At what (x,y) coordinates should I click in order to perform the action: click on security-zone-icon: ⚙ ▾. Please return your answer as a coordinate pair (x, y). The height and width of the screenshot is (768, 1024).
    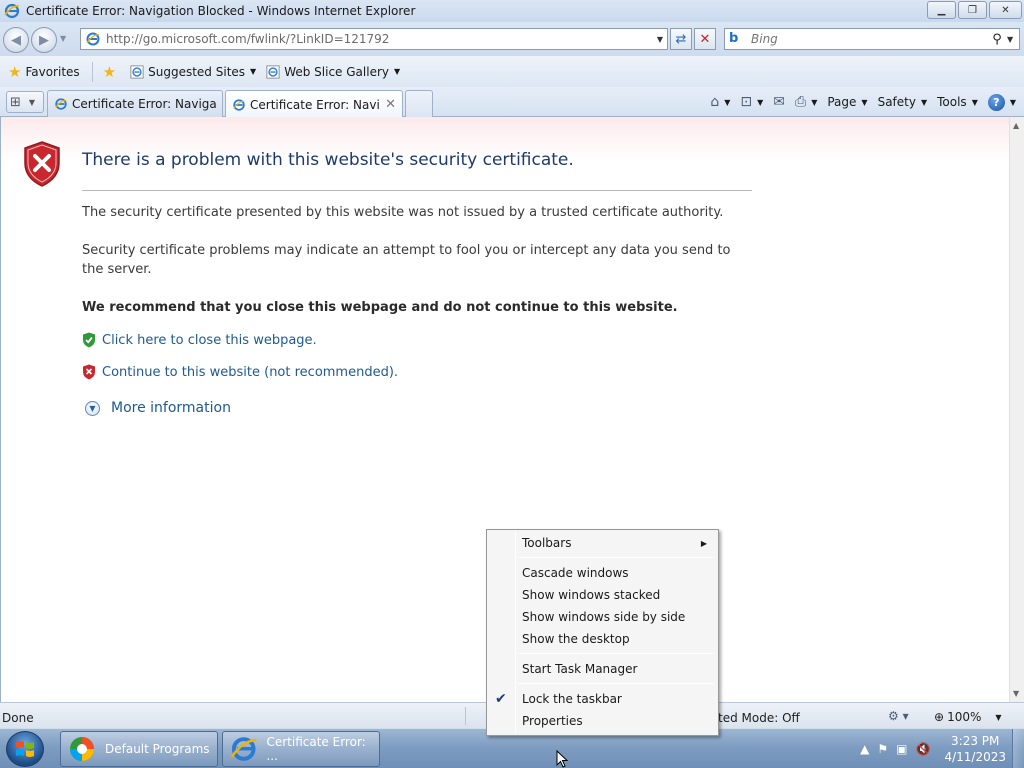
    Looking at the image, I should click on (898, 716).